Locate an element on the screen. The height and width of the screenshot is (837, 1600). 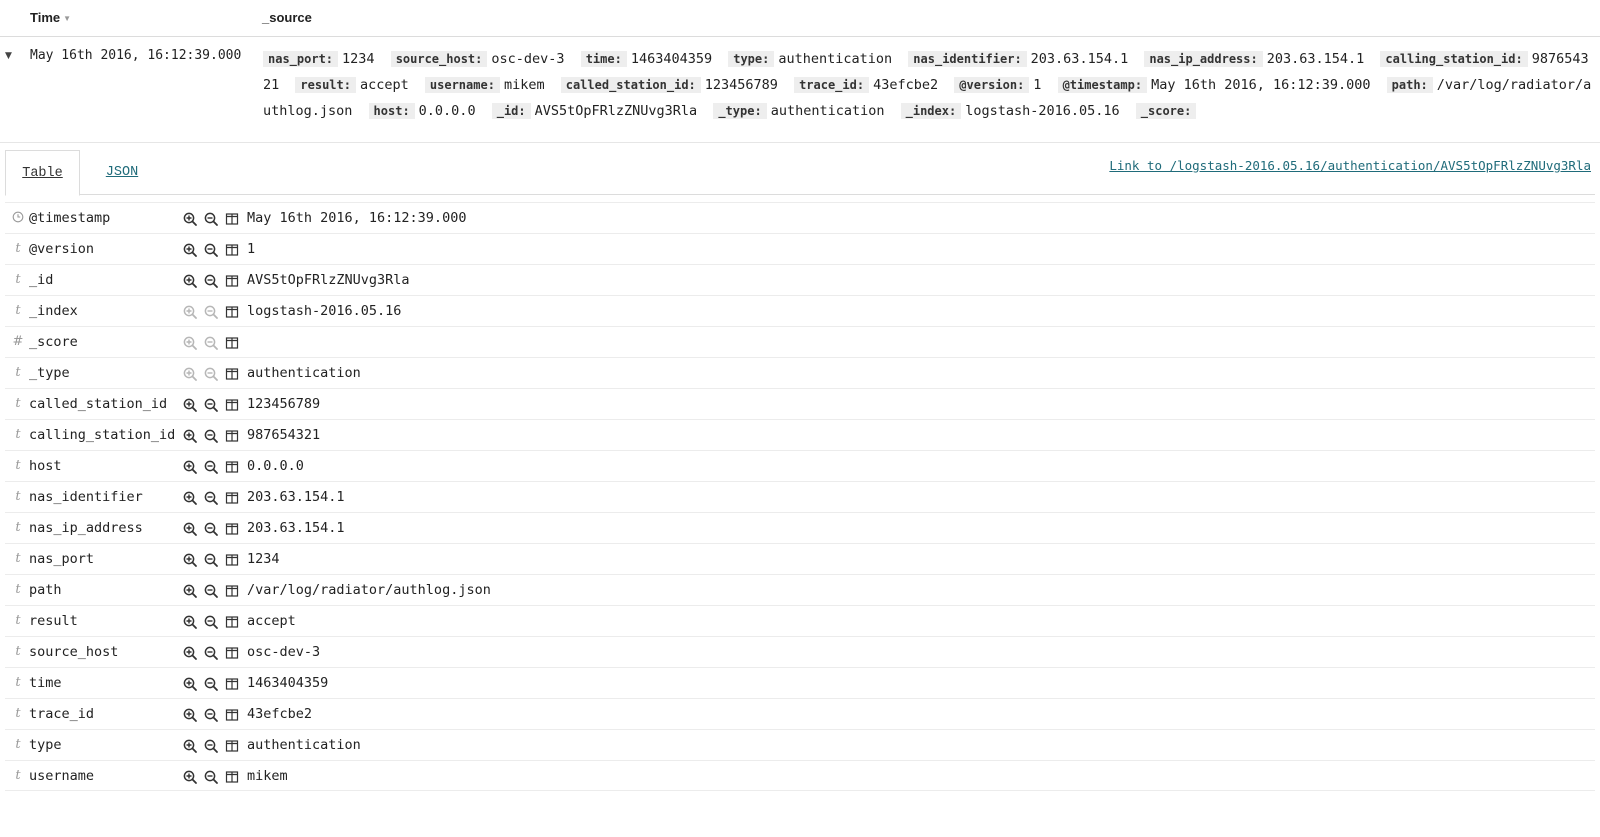
summary-pair: host: 0.0.0.0 is located at coordinates (426, 111).